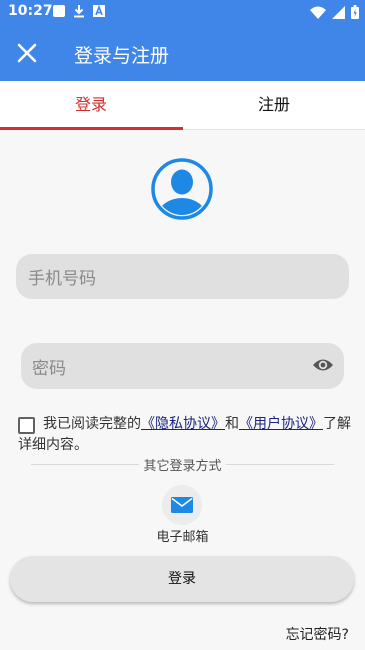 This screenshot has width=365, height=650. I want to click on close-icon, so click(27, 53).